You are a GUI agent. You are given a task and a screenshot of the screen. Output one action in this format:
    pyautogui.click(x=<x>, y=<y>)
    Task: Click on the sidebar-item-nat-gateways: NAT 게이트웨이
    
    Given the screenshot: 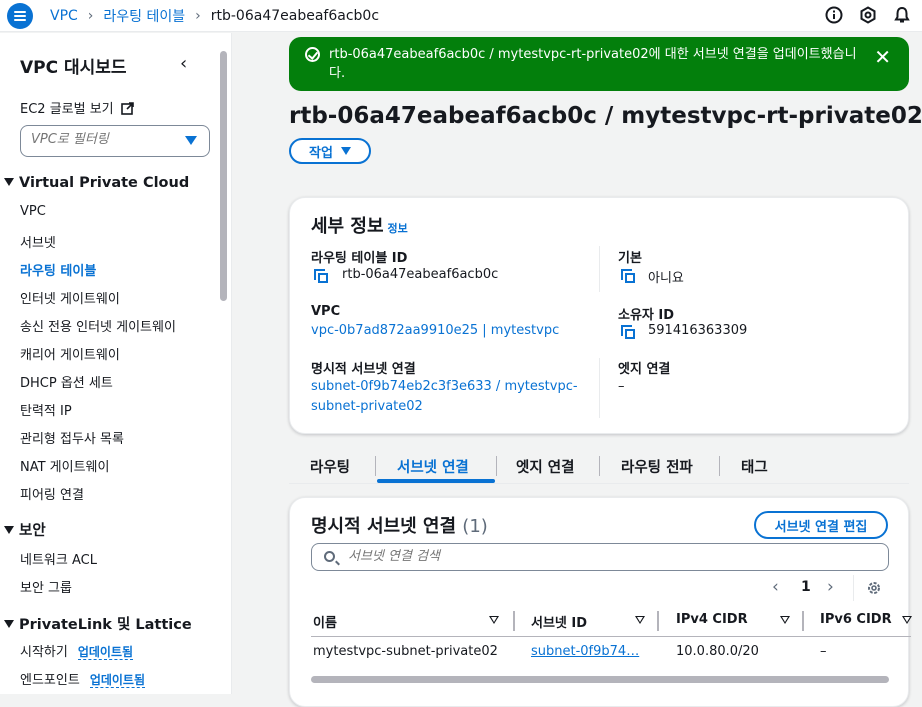 What is the action you would take?
    pyautogui.click(x=64, y=465)
    